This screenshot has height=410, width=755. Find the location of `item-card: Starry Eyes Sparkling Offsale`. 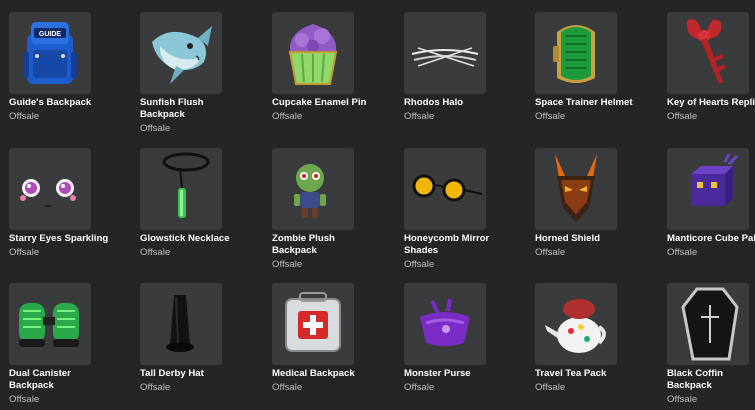

item-card: Starry Eyes Sparkling Offsale is located at coordinates (71, 203).